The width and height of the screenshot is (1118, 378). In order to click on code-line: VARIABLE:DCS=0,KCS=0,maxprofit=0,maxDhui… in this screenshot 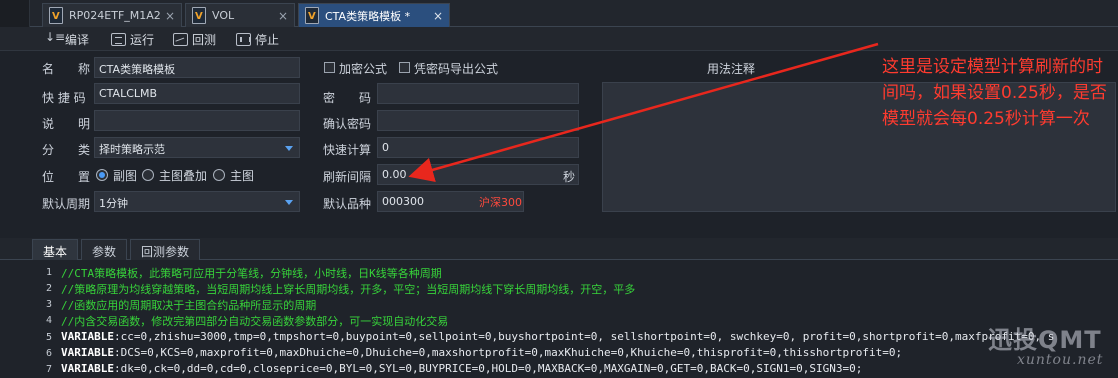, I will do `click(481, 352)`.